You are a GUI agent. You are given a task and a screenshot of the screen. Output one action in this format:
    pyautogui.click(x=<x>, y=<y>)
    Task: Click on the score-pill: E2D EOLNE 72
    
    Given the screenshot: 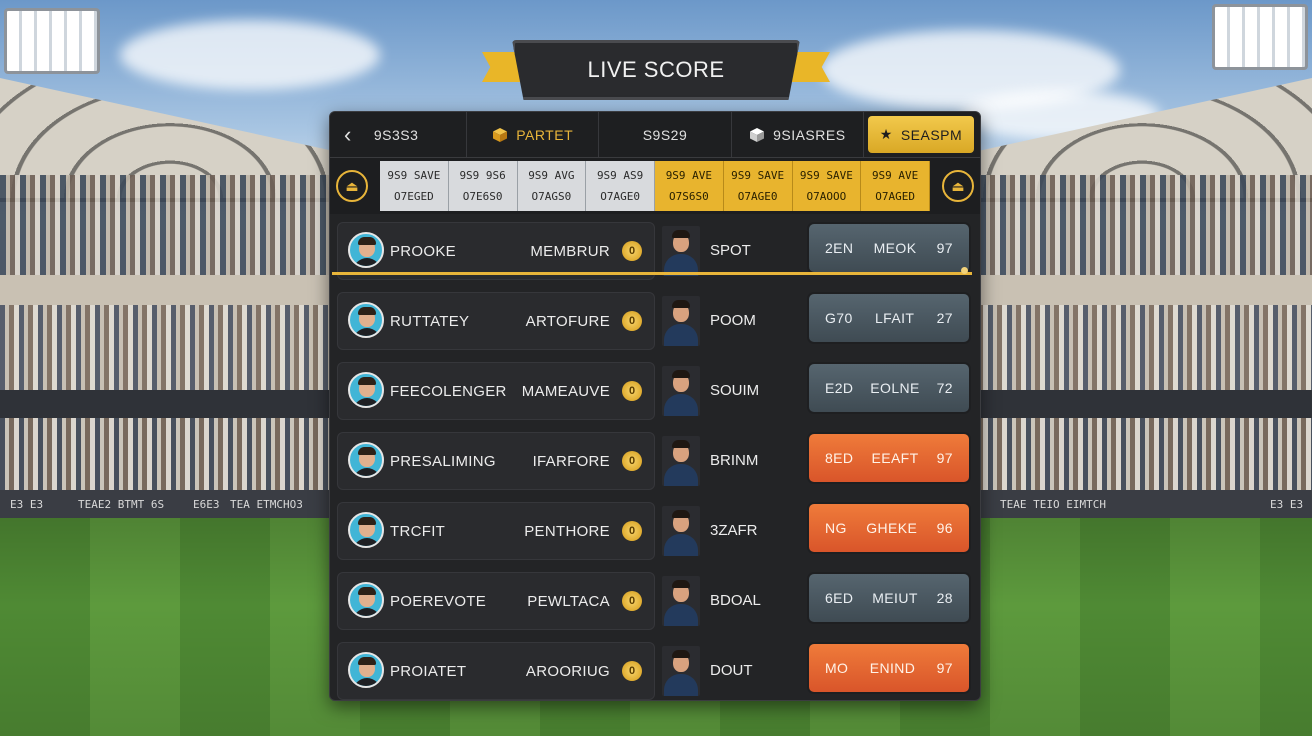 What is the action you would take?
    pyautogui.click(x=889, y=388)
    